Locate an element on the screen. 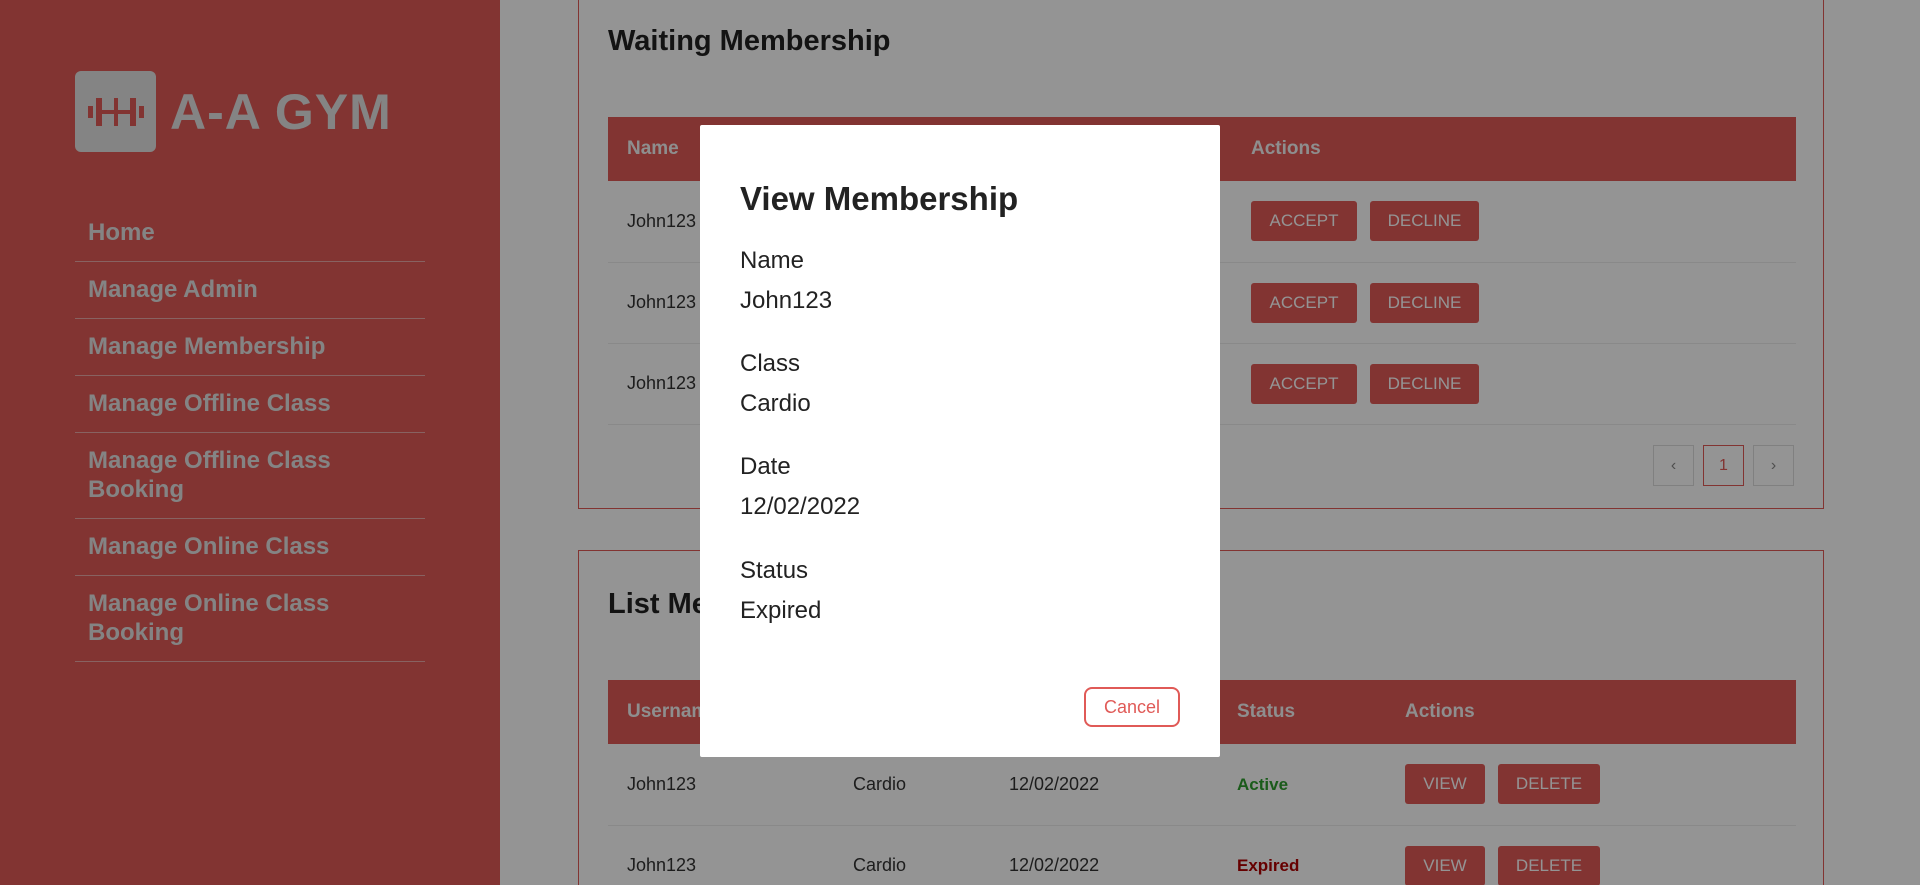 The height and width of the screenshot is (885, 1920). status-field: Status Expired is located at coordinates (780, 591).